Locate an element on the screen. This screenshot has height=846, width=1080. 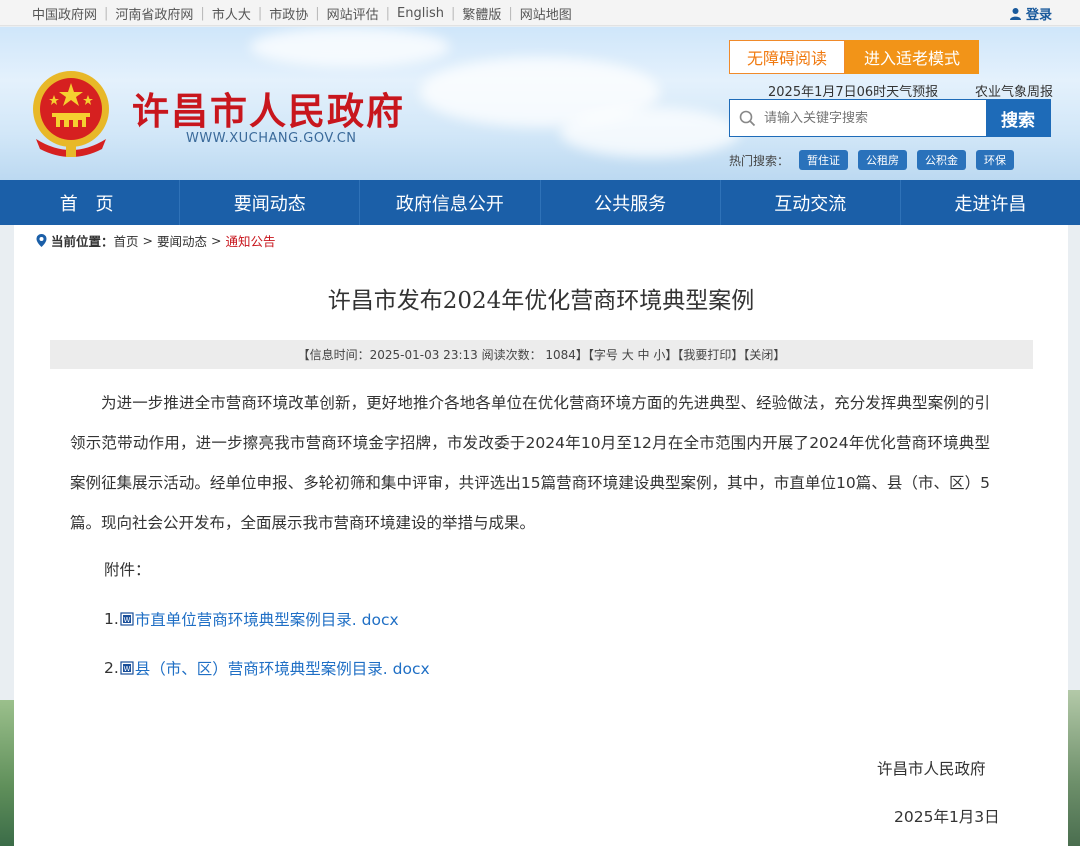
breadcrumb-label: 当前位置： is located at coordinates (82, 241).